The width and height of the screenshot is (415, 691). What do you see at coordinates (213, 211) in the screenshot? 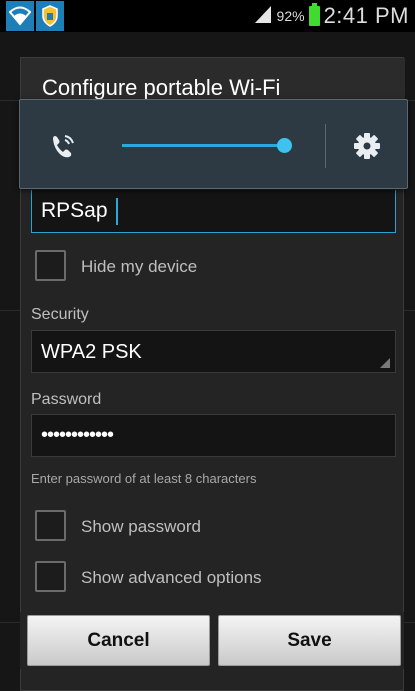
I see `network-ssid-input: RPSap` at bounding box center [213, 211].